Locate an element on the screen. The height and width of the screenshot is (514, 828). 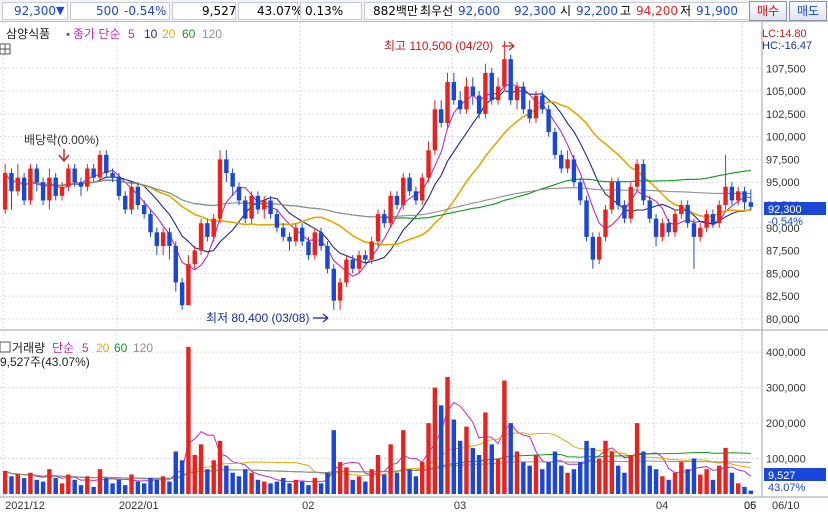
volume-tick-label: 200,000 is located at coordinates (786, 424).